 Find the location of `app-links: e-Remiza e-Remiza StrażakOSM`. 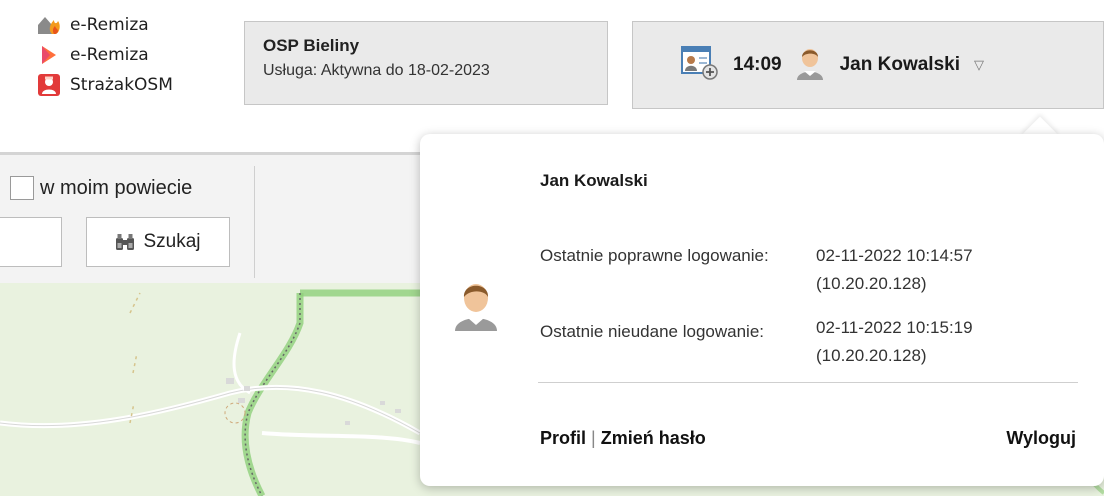

app-links: e-Remiza e-Remiza StrażakOSM is located at coordinates (104, 55).